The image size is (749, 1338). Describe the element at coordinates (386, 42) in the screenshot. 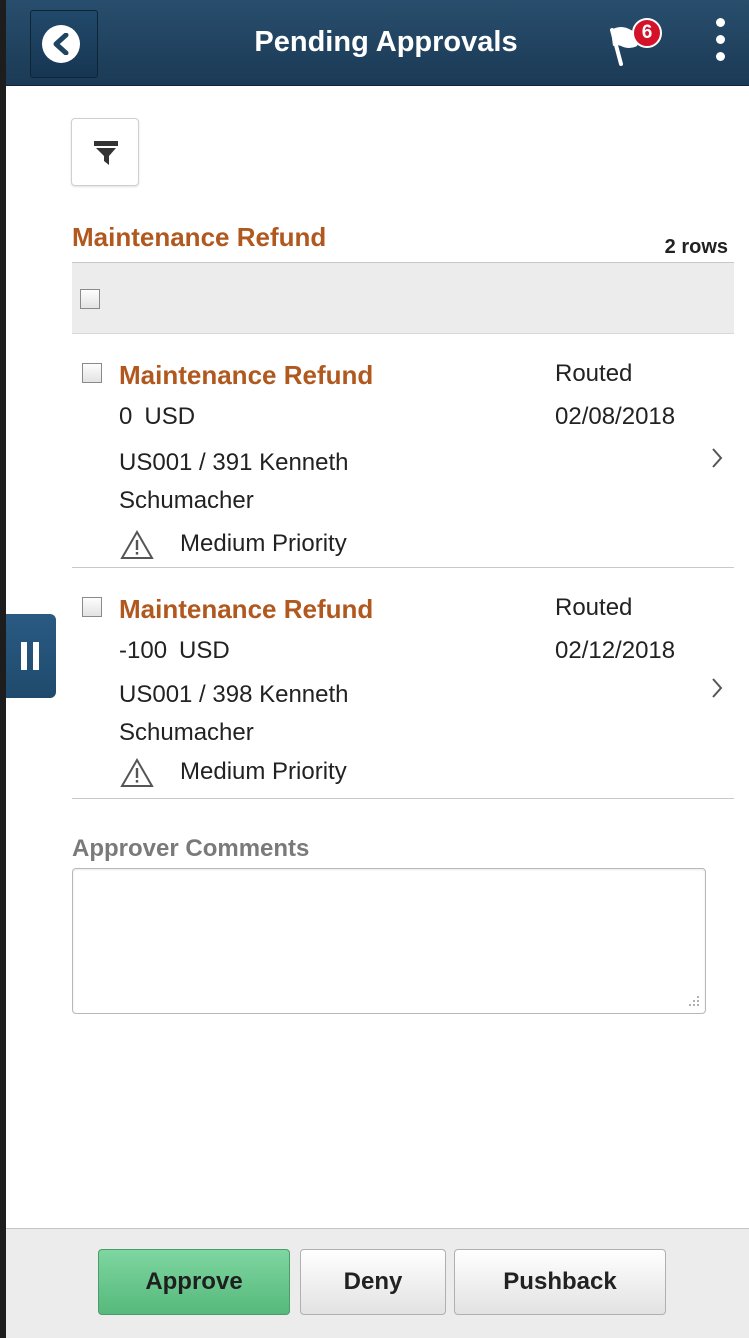

I see `page-title: Pending Approvals` at that location.